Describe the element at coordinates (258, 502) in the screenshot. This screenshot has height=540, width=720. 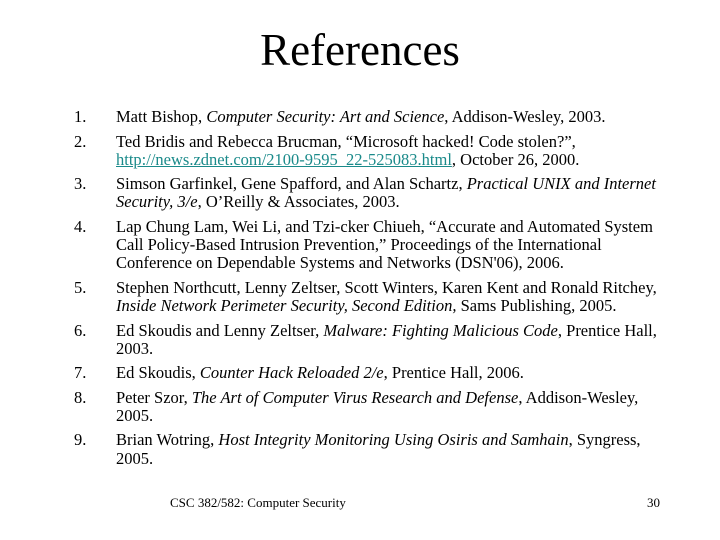
I see `slide-footer: CSC 382/582: Computer Security` at that location.